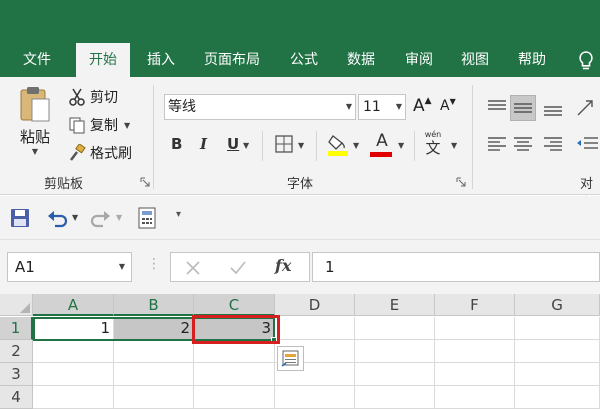 The height and width of the screenshot is (409, 600). I want to click on customize-toolbar-arrow: ▾, so click(178, 214).